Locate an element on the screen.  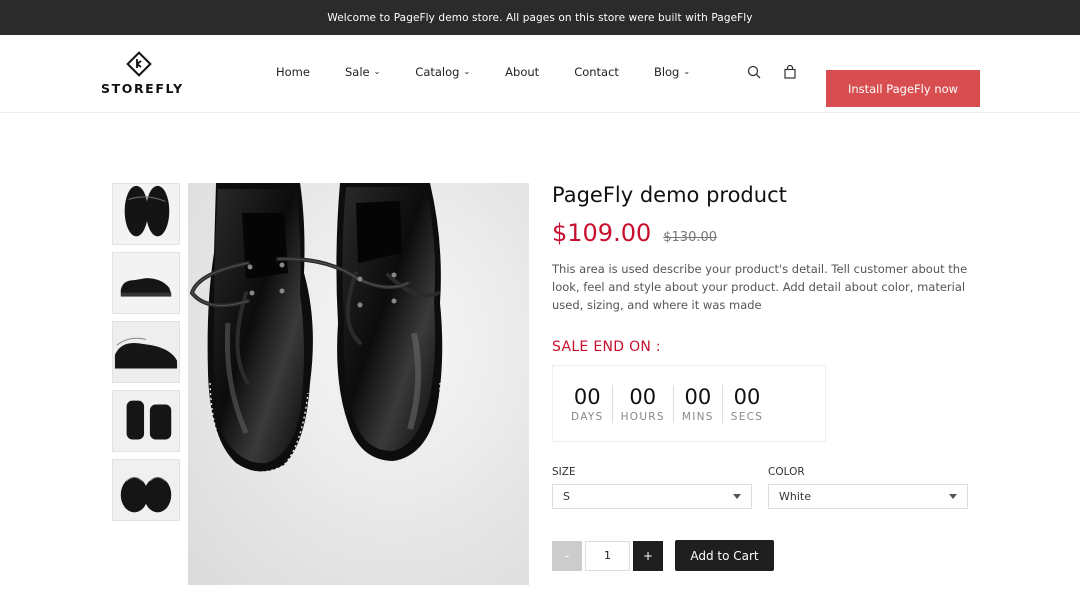
color-option: COLOR White is located at coordinates (868, 487).